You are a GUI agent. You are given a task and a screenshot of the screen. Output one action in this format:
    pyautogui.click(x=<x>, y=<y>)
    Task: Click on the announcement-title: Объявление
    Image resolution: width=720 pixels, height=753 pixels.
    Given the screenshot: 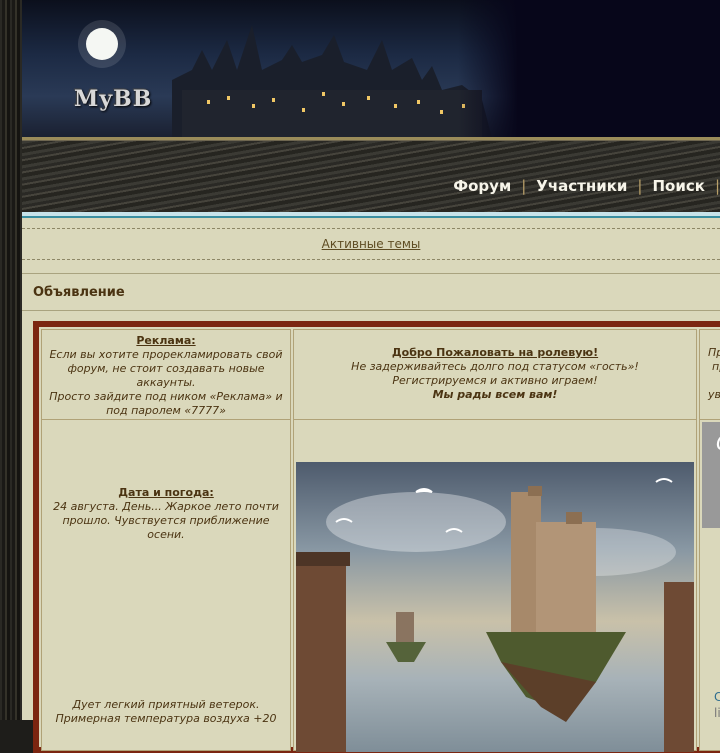 What is the action you would take?
    pyautogui.click(x=79, y=292)
    